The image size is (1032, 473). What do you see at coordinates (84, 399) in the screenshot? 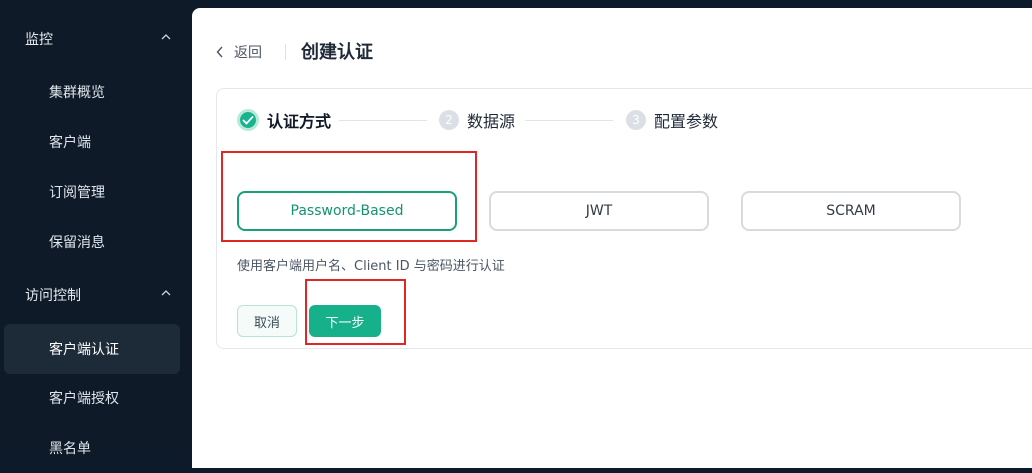
I see `sidebar-item-label: 客户端授权` at bounding box center [84, 399].